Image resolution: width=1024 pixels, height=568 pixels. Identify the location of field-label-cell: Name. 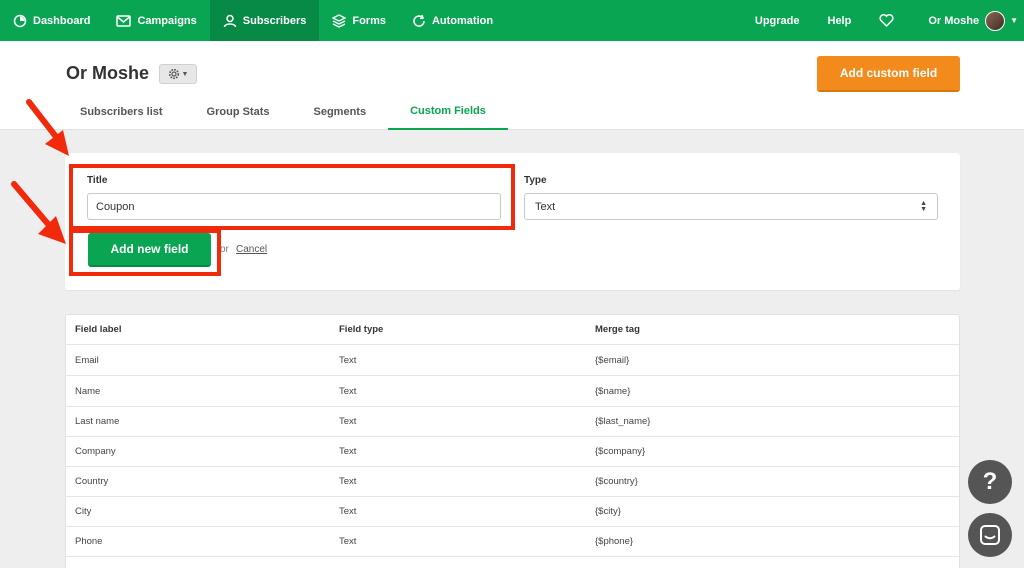
(88, 391).